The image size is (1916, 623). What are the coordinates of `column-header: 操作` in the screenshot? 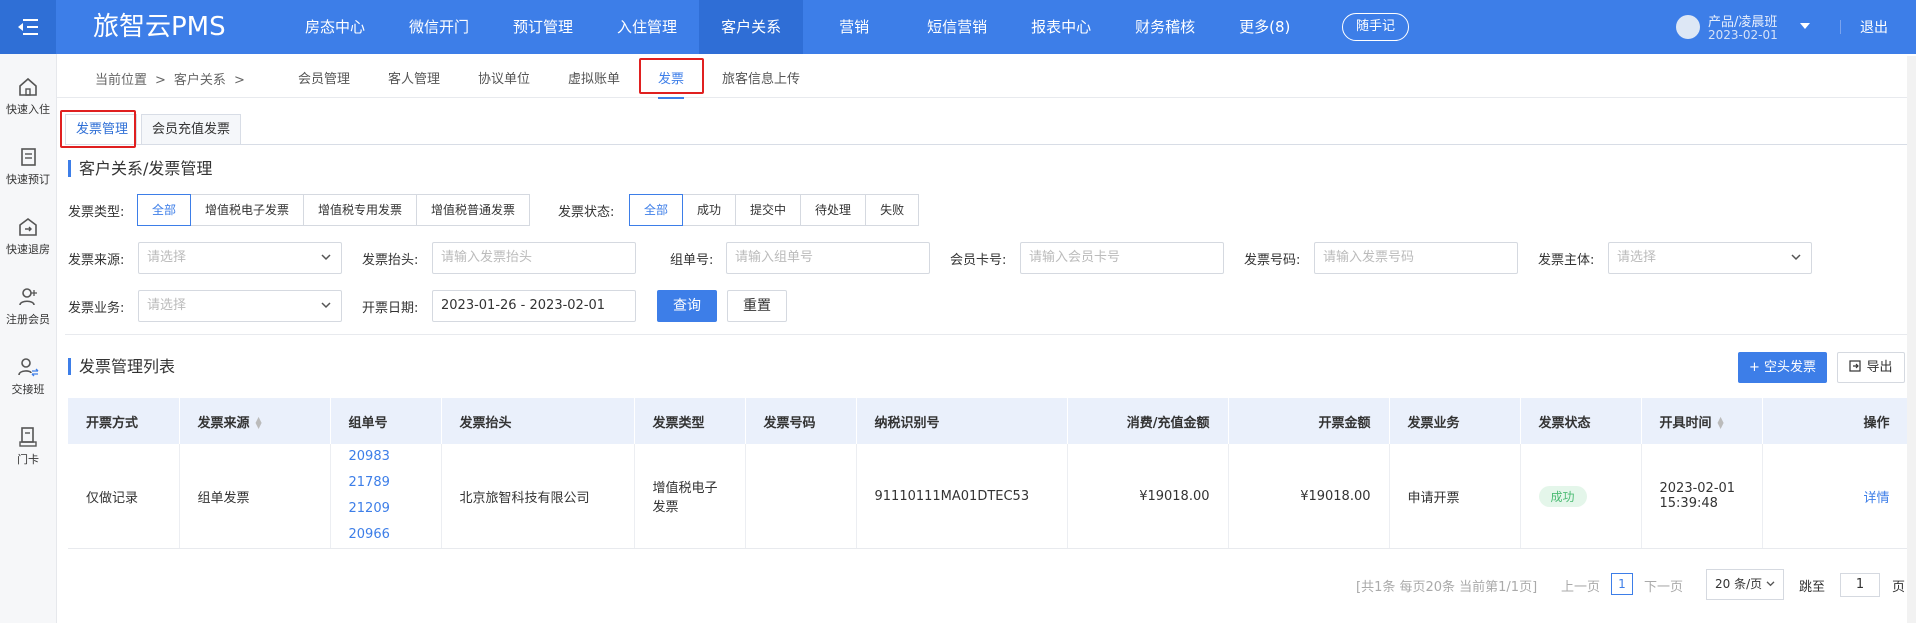 It's located at (1835, 421).